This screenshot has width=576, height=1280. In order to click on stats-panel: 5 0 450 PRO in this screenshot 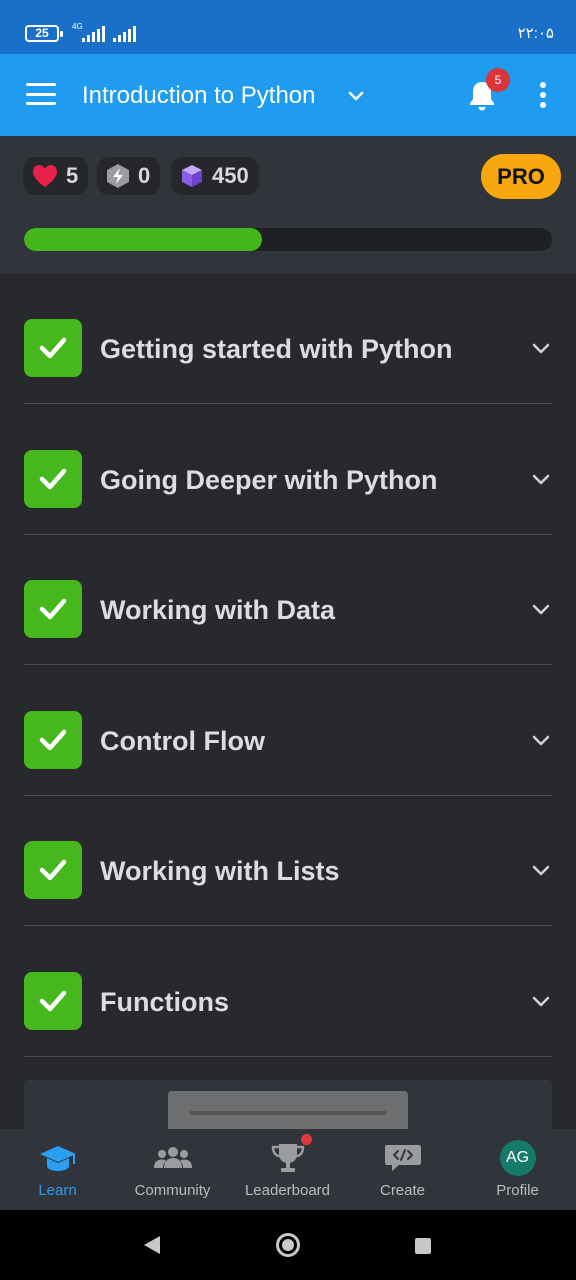, I will do `click(288, 205)`.